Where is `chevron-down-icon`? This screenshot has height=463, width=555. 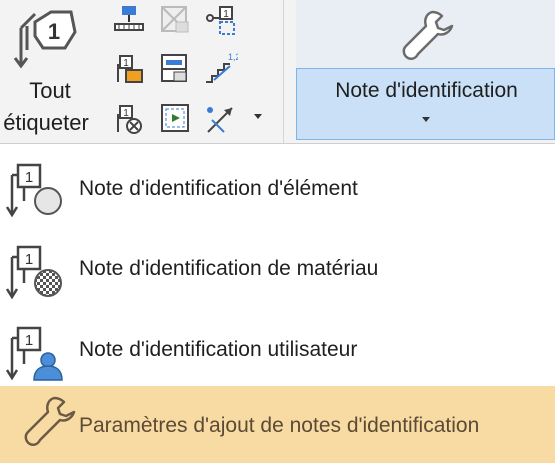
chevron-down-icon is located at coordinates (426, 119).